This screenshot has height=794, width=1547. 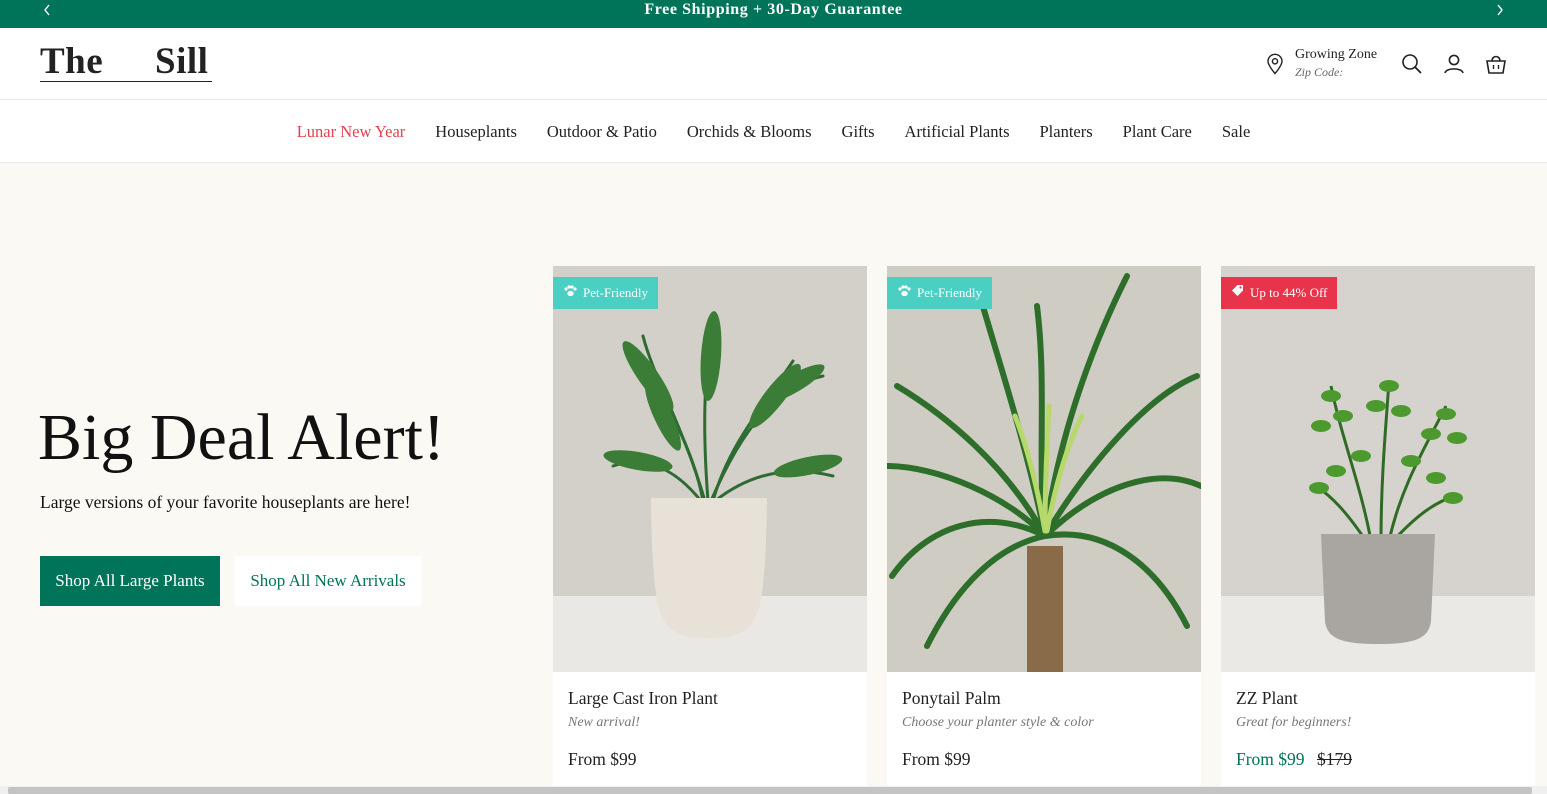 I want to click on product-name: Ponytail Palm, so click(x=951, y=698).